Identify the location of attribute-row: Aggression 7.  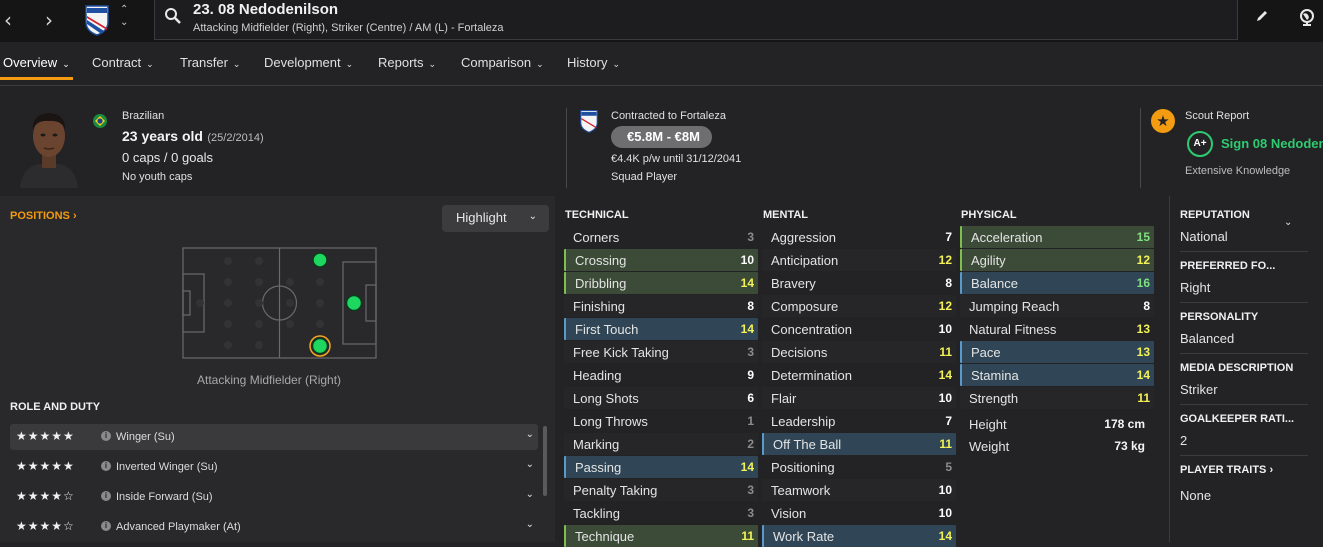
(859, 237).